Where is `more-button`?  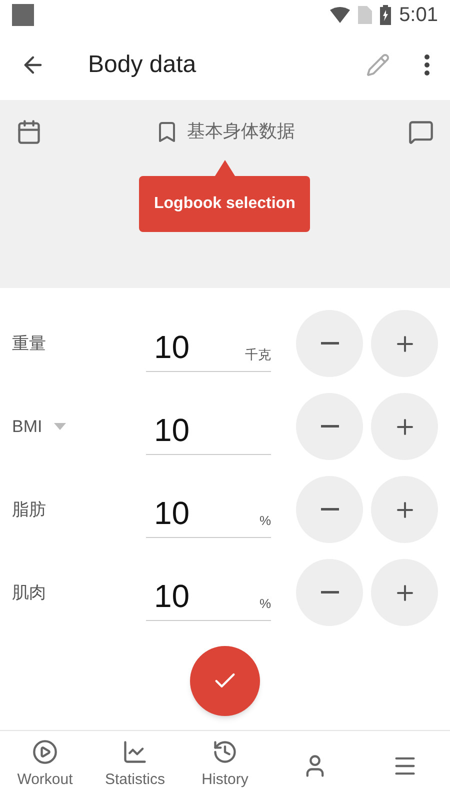 more-button is located at coordinates (427, 65).